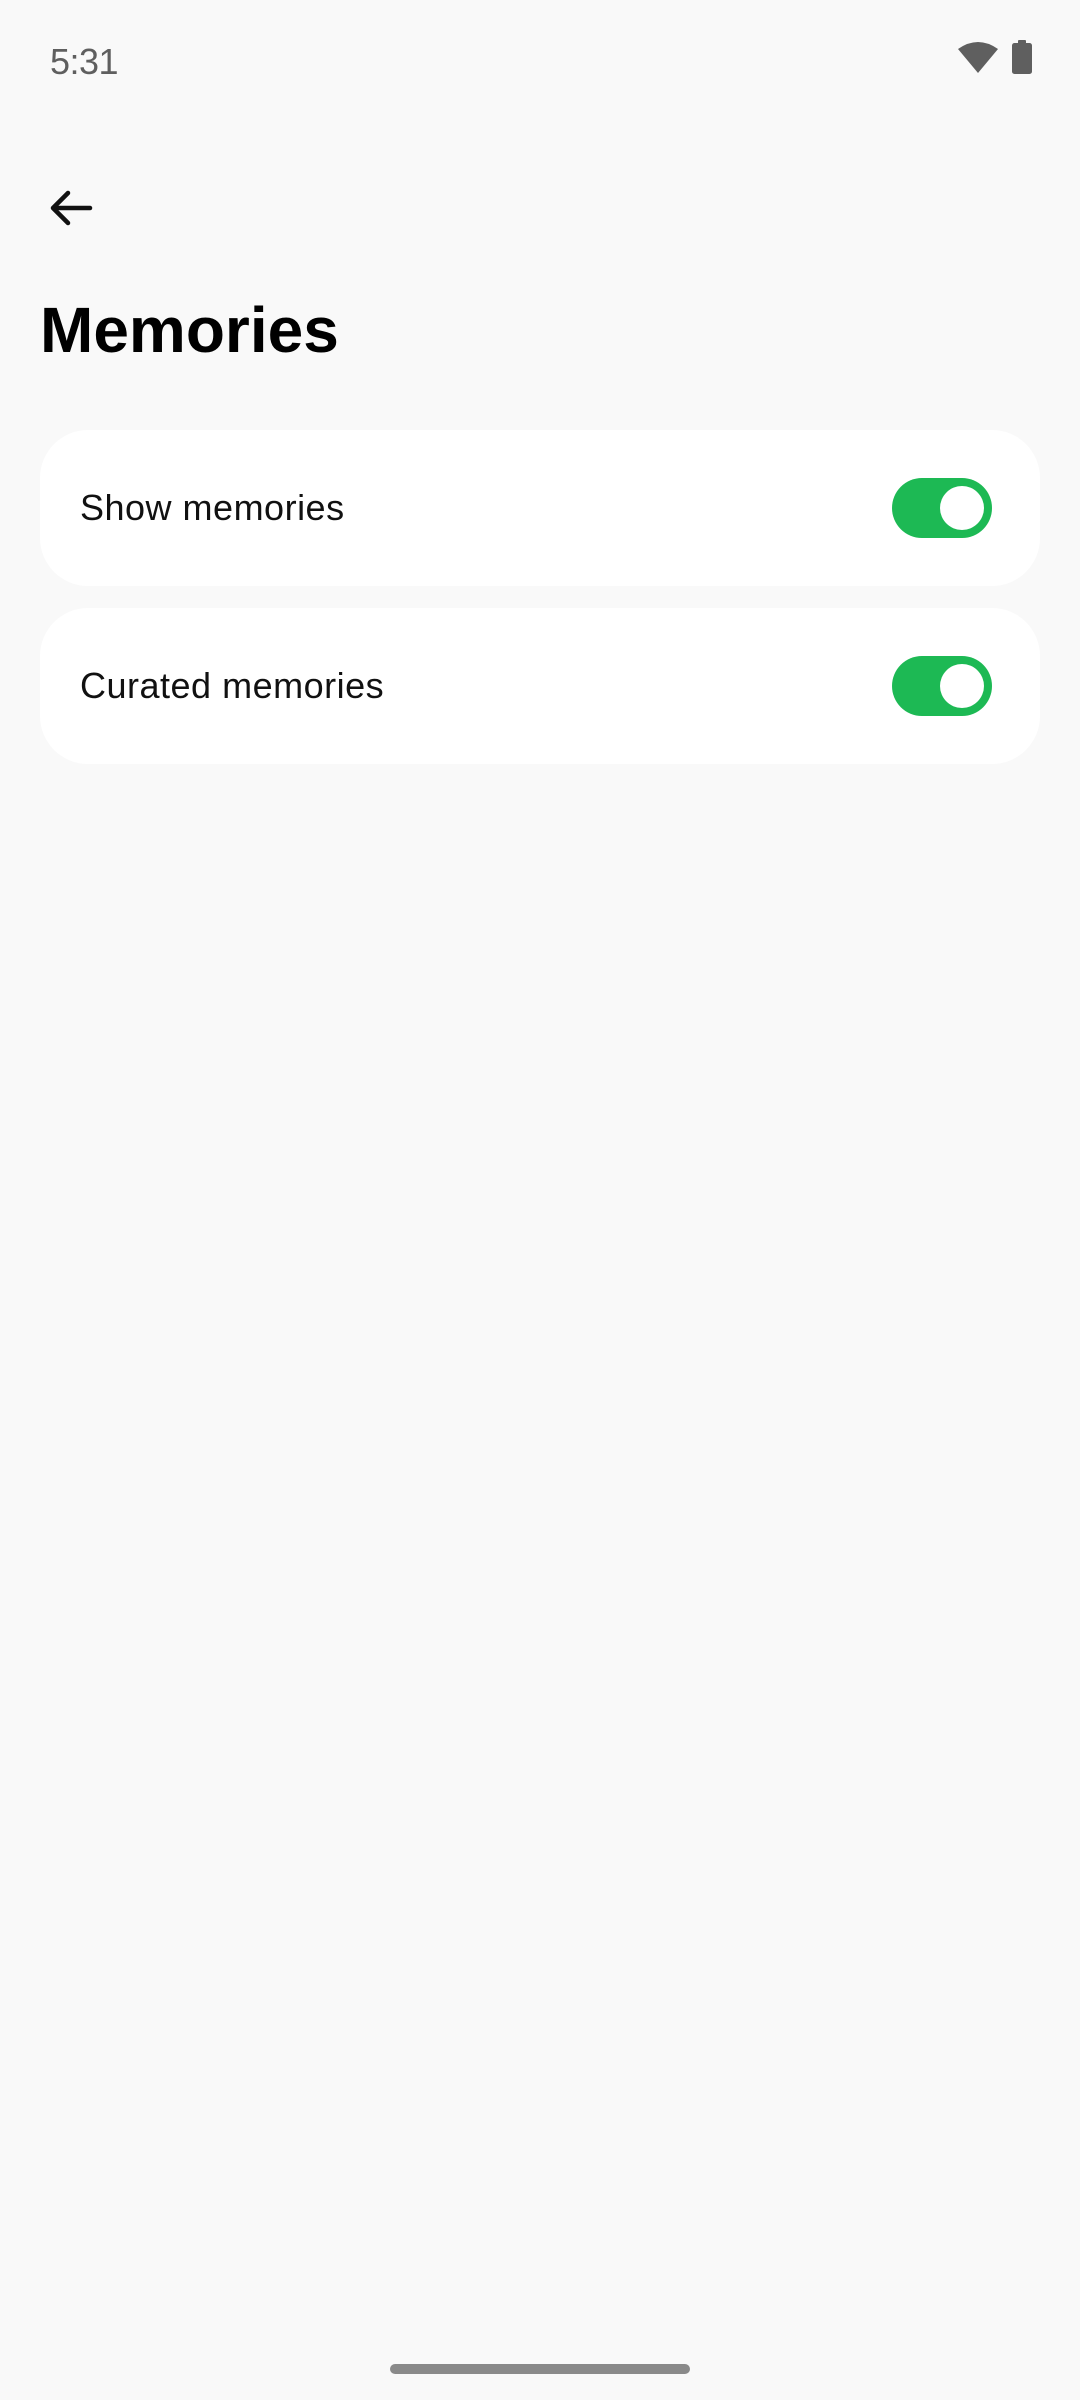 The height and width of the screenshot is (2400, 1080). What do you see at coordinates (189, 330) in the screenshot?
I see `page-title: Memories` at bounding box center [189, 330].